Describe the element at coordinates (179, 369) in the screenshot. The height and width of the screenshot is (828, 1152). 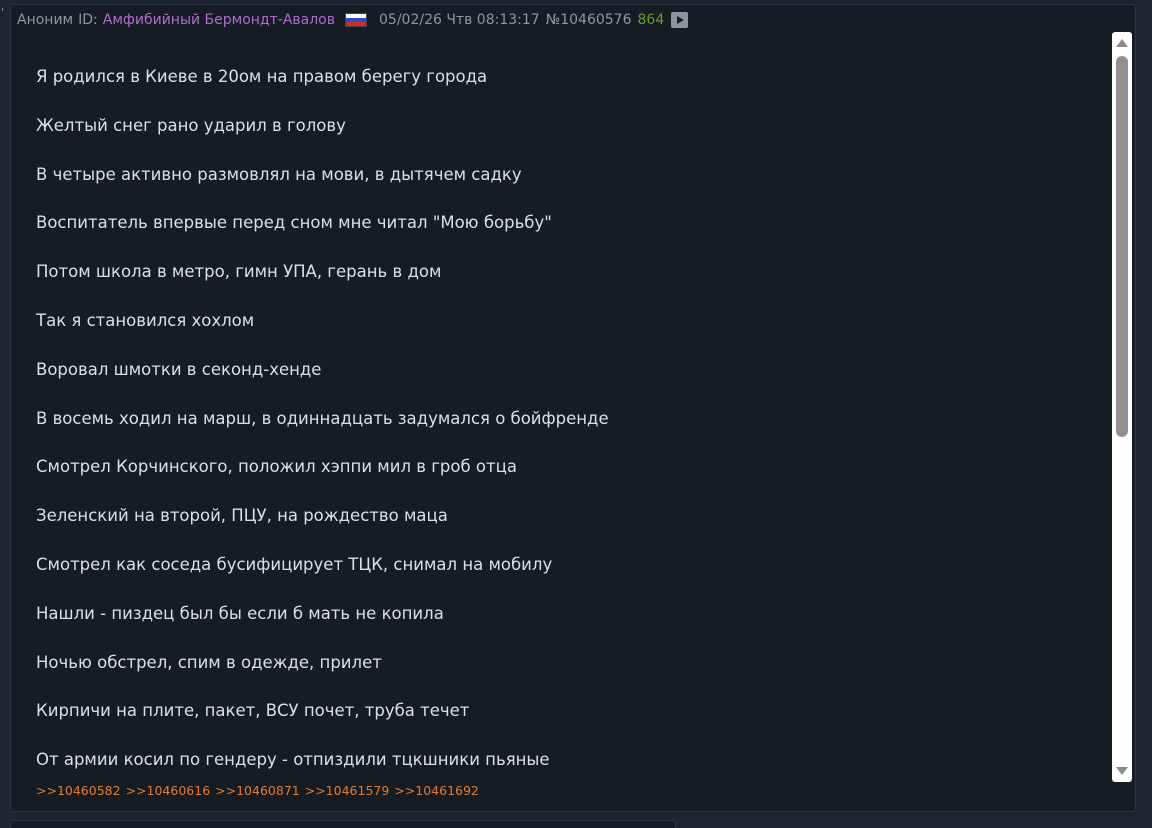
I see `message-line: Воровал шмотки в секонд-хенде` at that location.